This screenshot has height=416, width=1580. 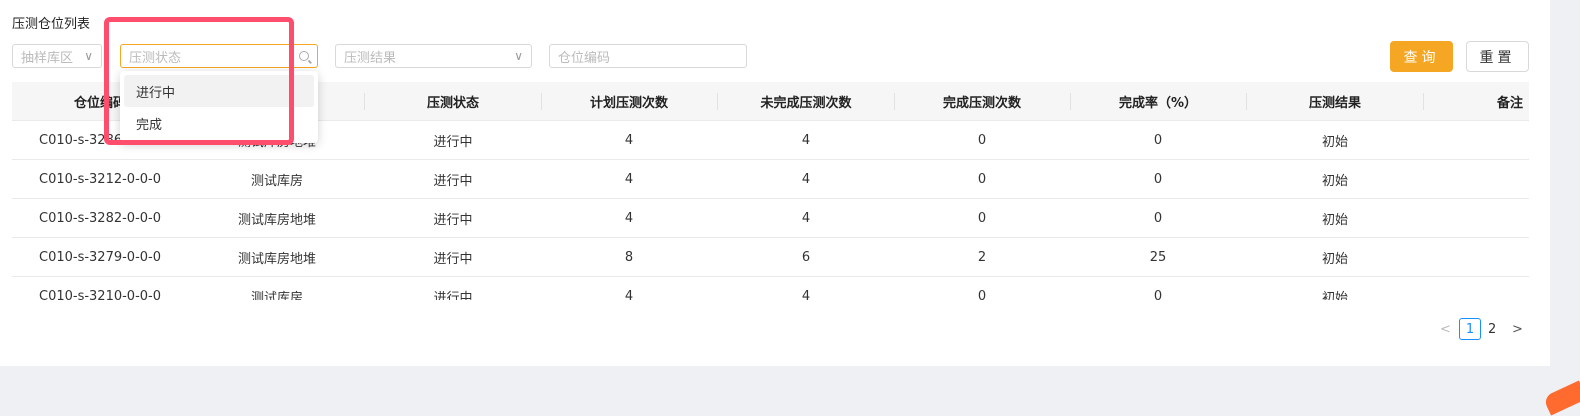 What do you see at coordinates (1335, 103) in the screenshot?
I see `header-result: 压测结果` at bounding box center [1335, 103].